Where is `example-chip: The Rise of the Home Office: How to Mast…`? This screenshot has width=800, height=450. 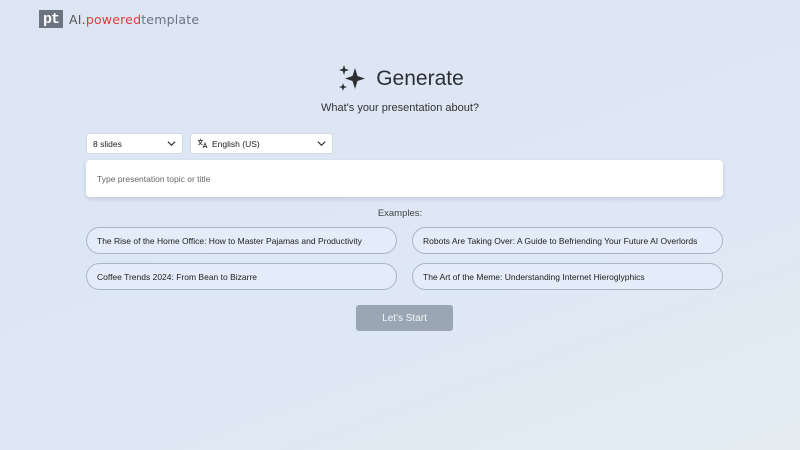
example-chip: The Rise of the Home Office: How to Mast… is located at coordinates (241, 240).